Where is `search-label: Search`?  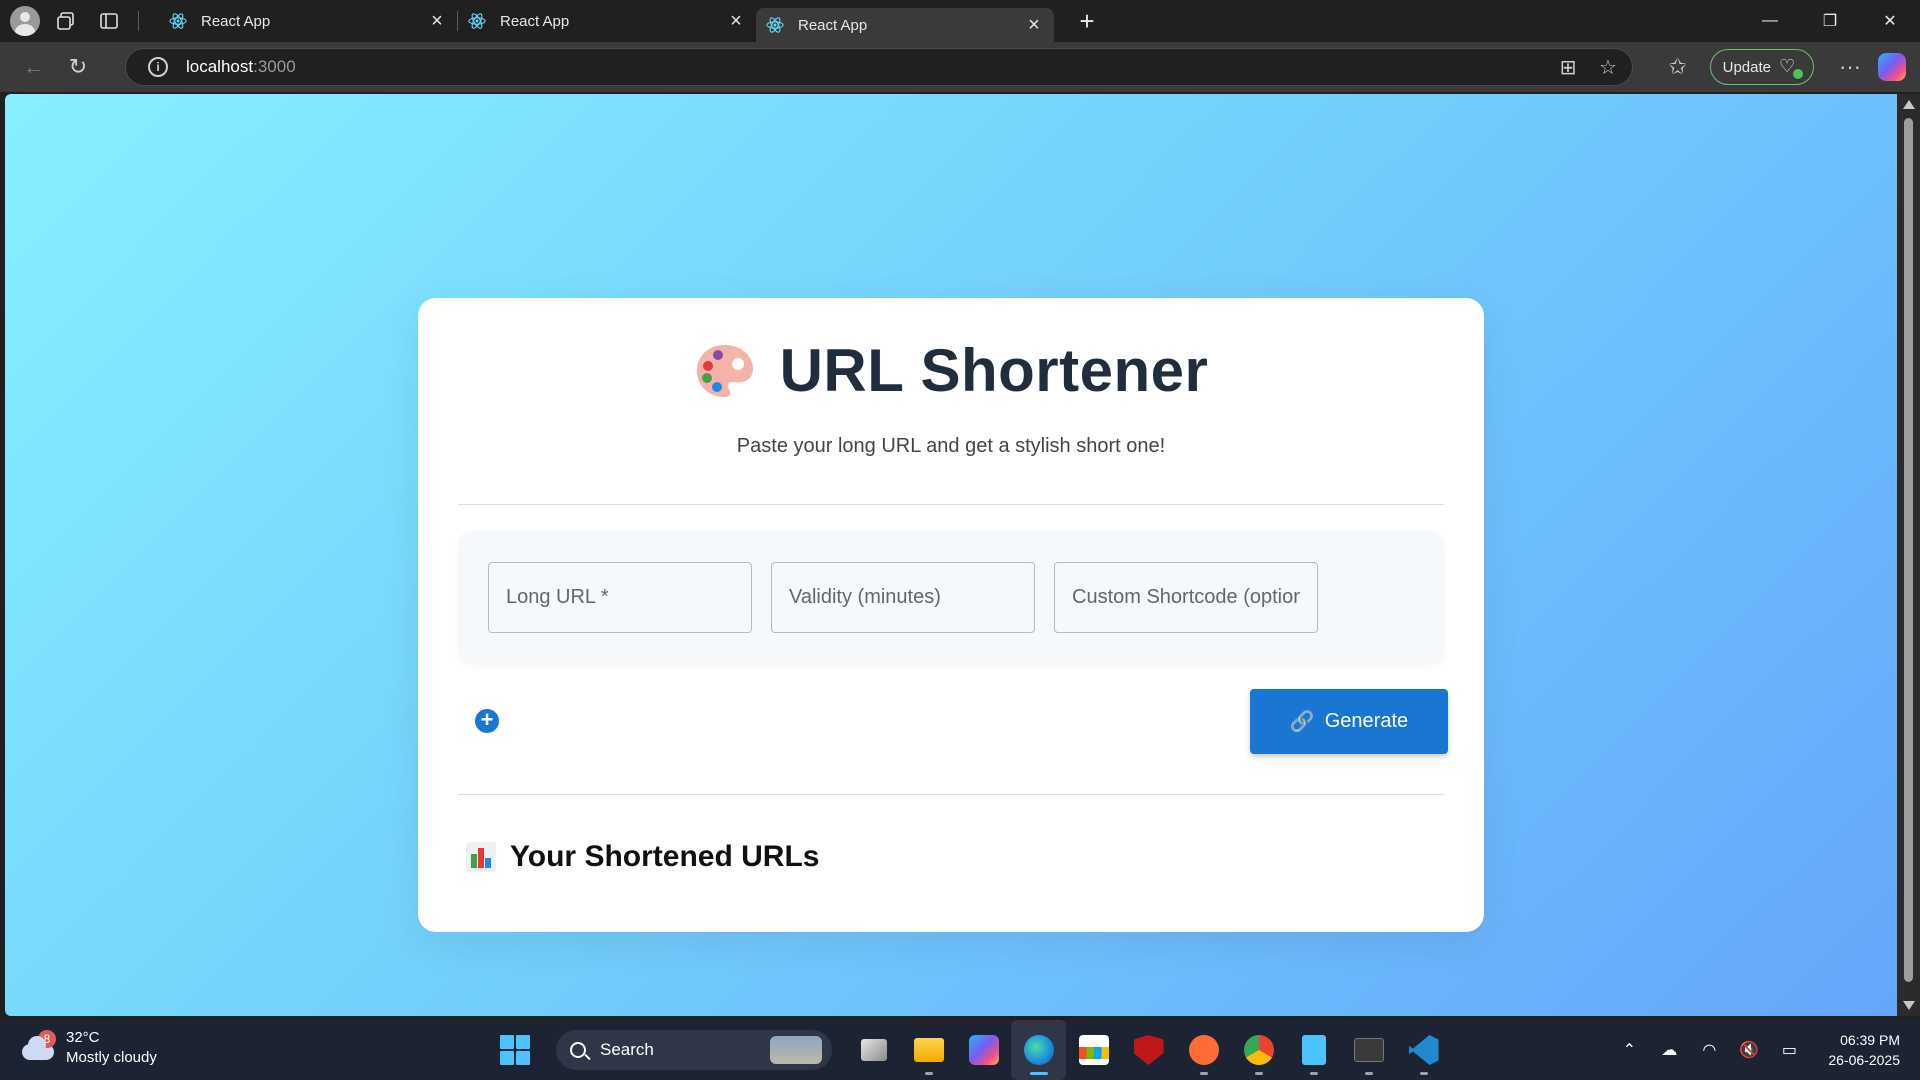 search-label: Search is located at coordinates (627, 1049).